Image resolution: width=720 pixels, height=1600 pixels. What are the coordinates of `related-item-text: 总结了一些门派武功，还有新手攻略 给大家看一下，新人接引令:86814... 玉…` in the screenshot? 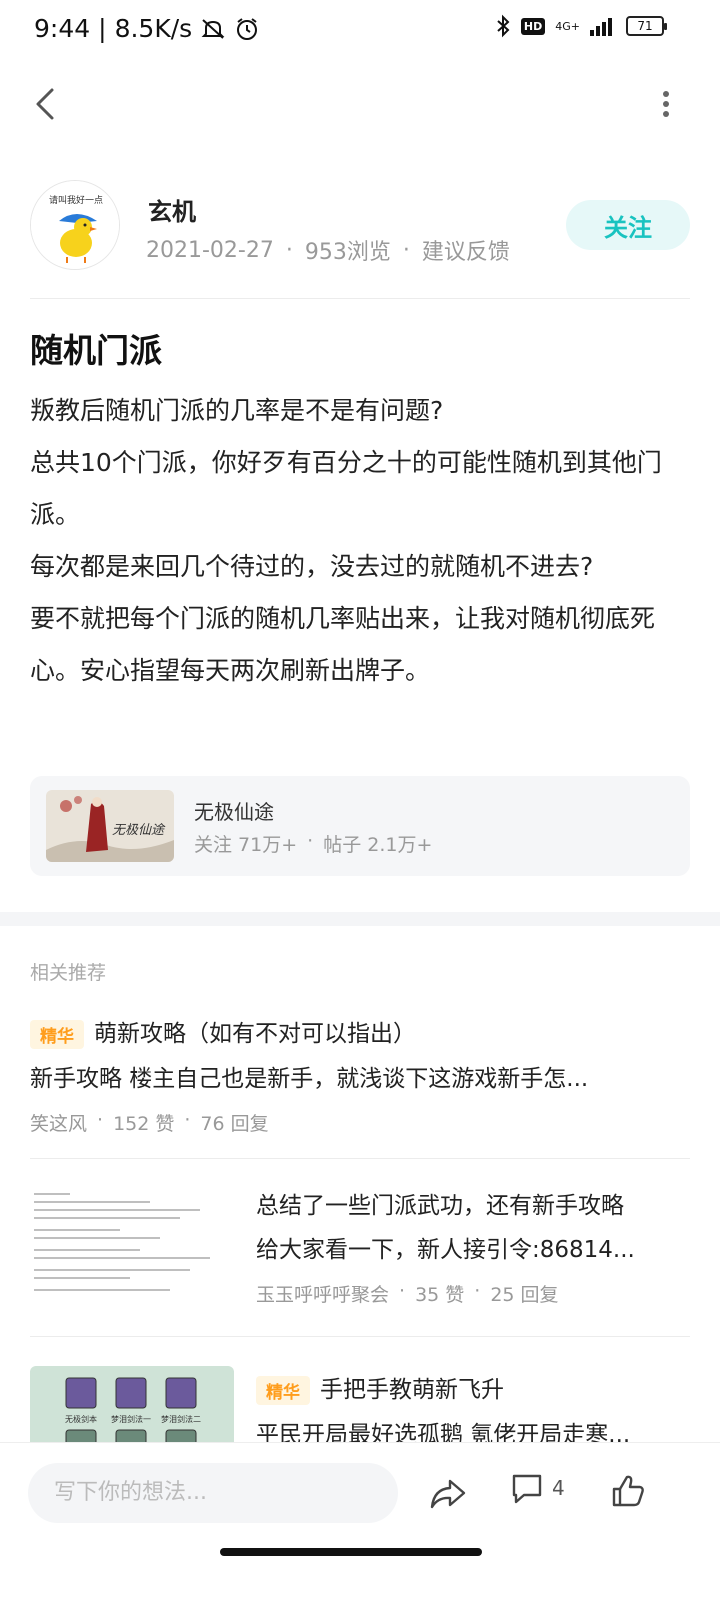 It's located at (473, 1246).